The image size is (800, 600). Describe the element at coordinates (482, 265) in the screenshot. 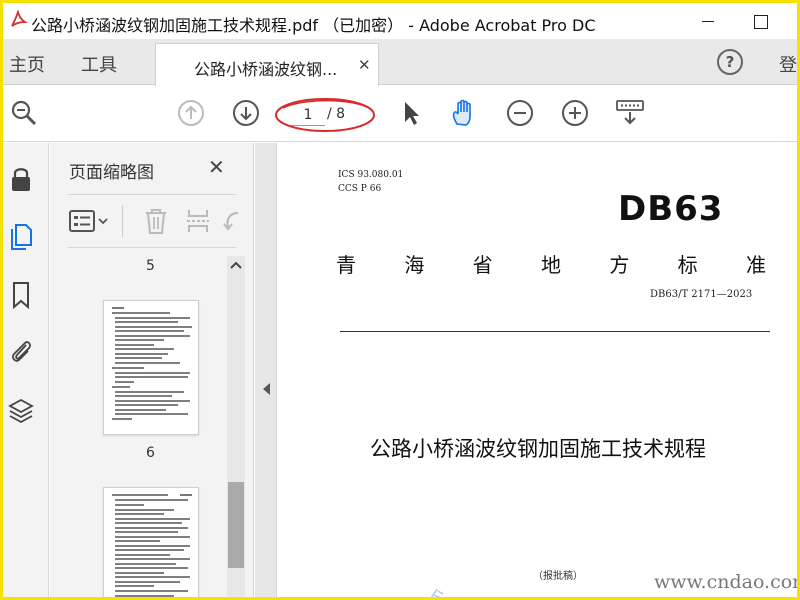

I see `standard-title-char: 省` at that location.